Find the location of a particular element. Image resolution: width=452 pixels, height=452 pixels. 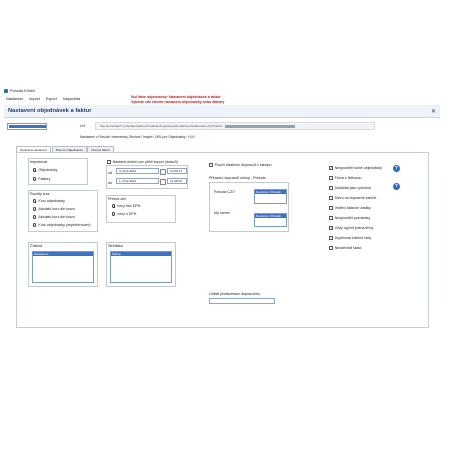

right-check-3: Slevu na dopravné zahrnit is located at coordinates (352, 198).